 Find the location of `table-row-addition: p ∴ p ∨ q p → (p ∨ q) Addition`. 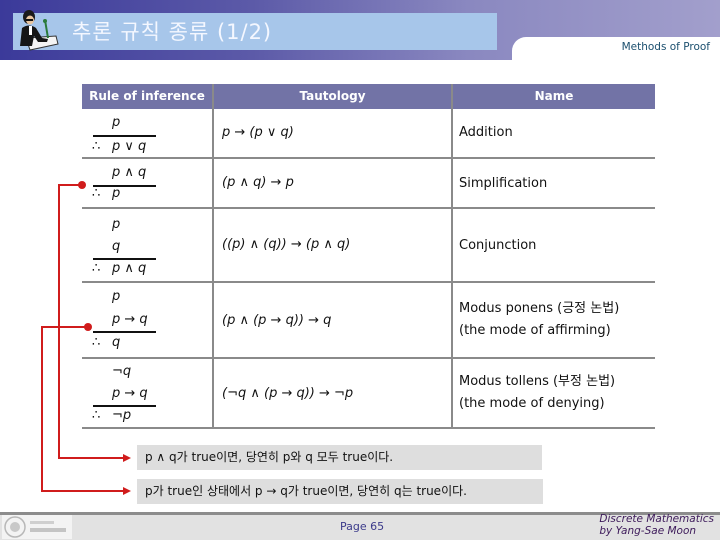

table-row-addition: p ∴ p ∨ q p → (p ∨ q) Addition is located at coordinates (368, 133).